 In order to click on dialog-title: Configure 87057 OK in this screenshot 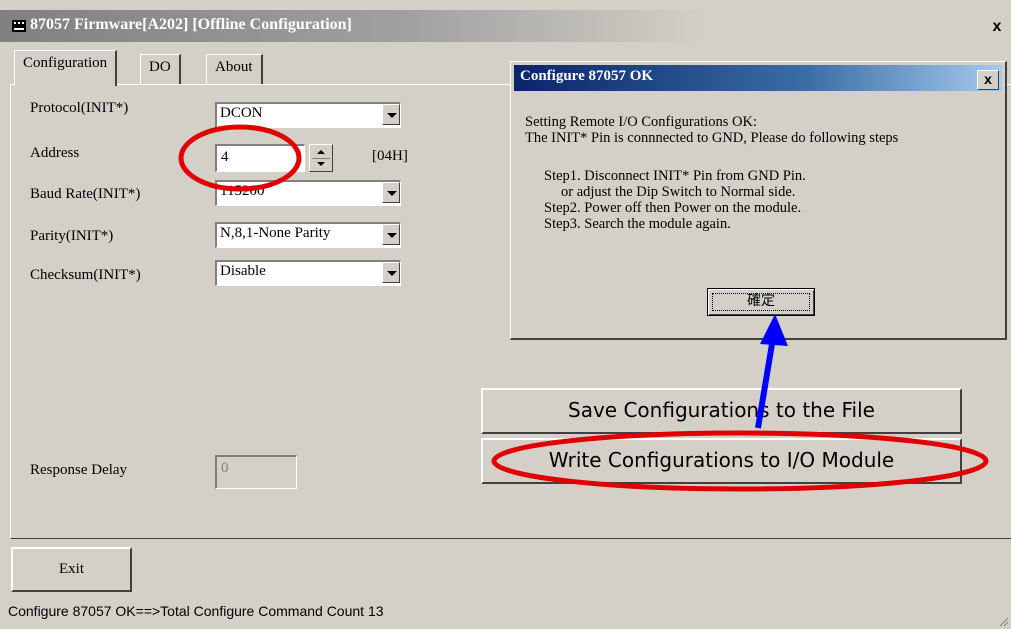, I will do `click(587, 76)`.